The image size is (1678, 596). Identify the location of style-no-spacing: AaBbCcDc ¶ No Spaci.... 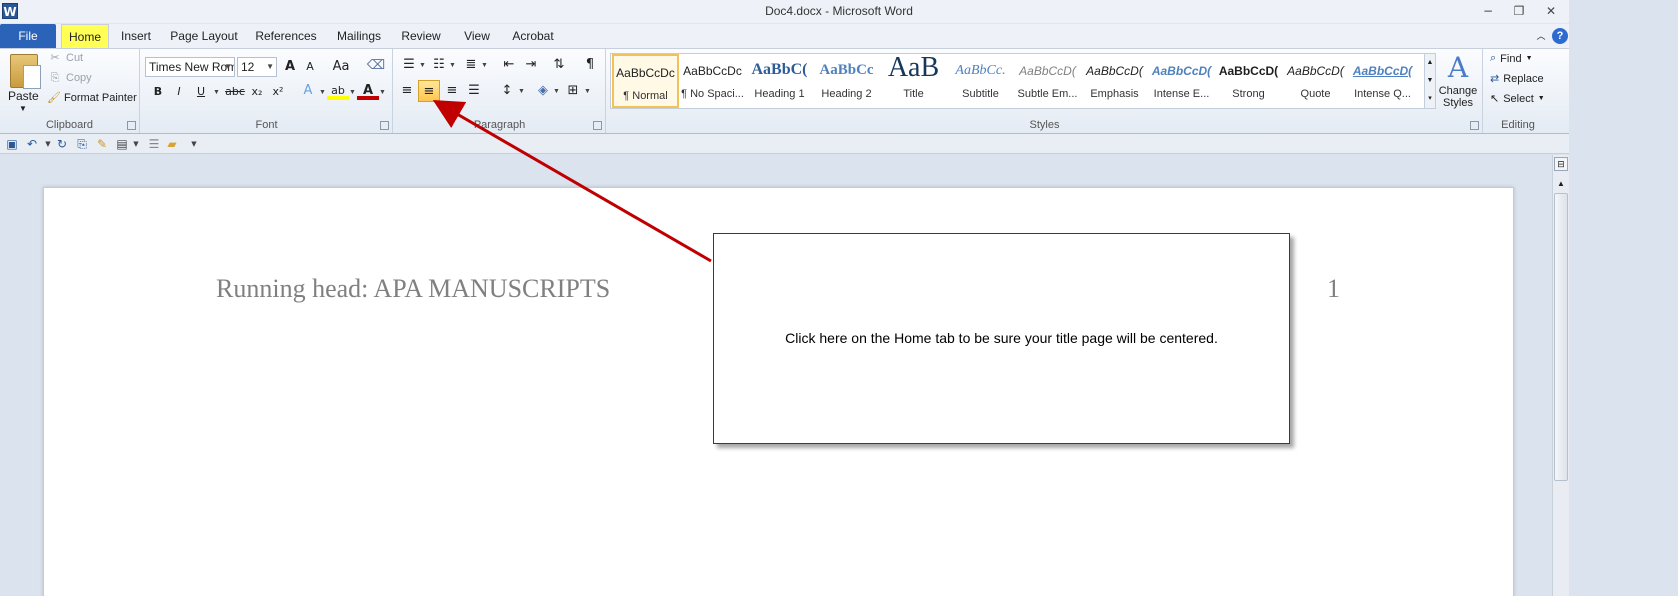
(712, 81).